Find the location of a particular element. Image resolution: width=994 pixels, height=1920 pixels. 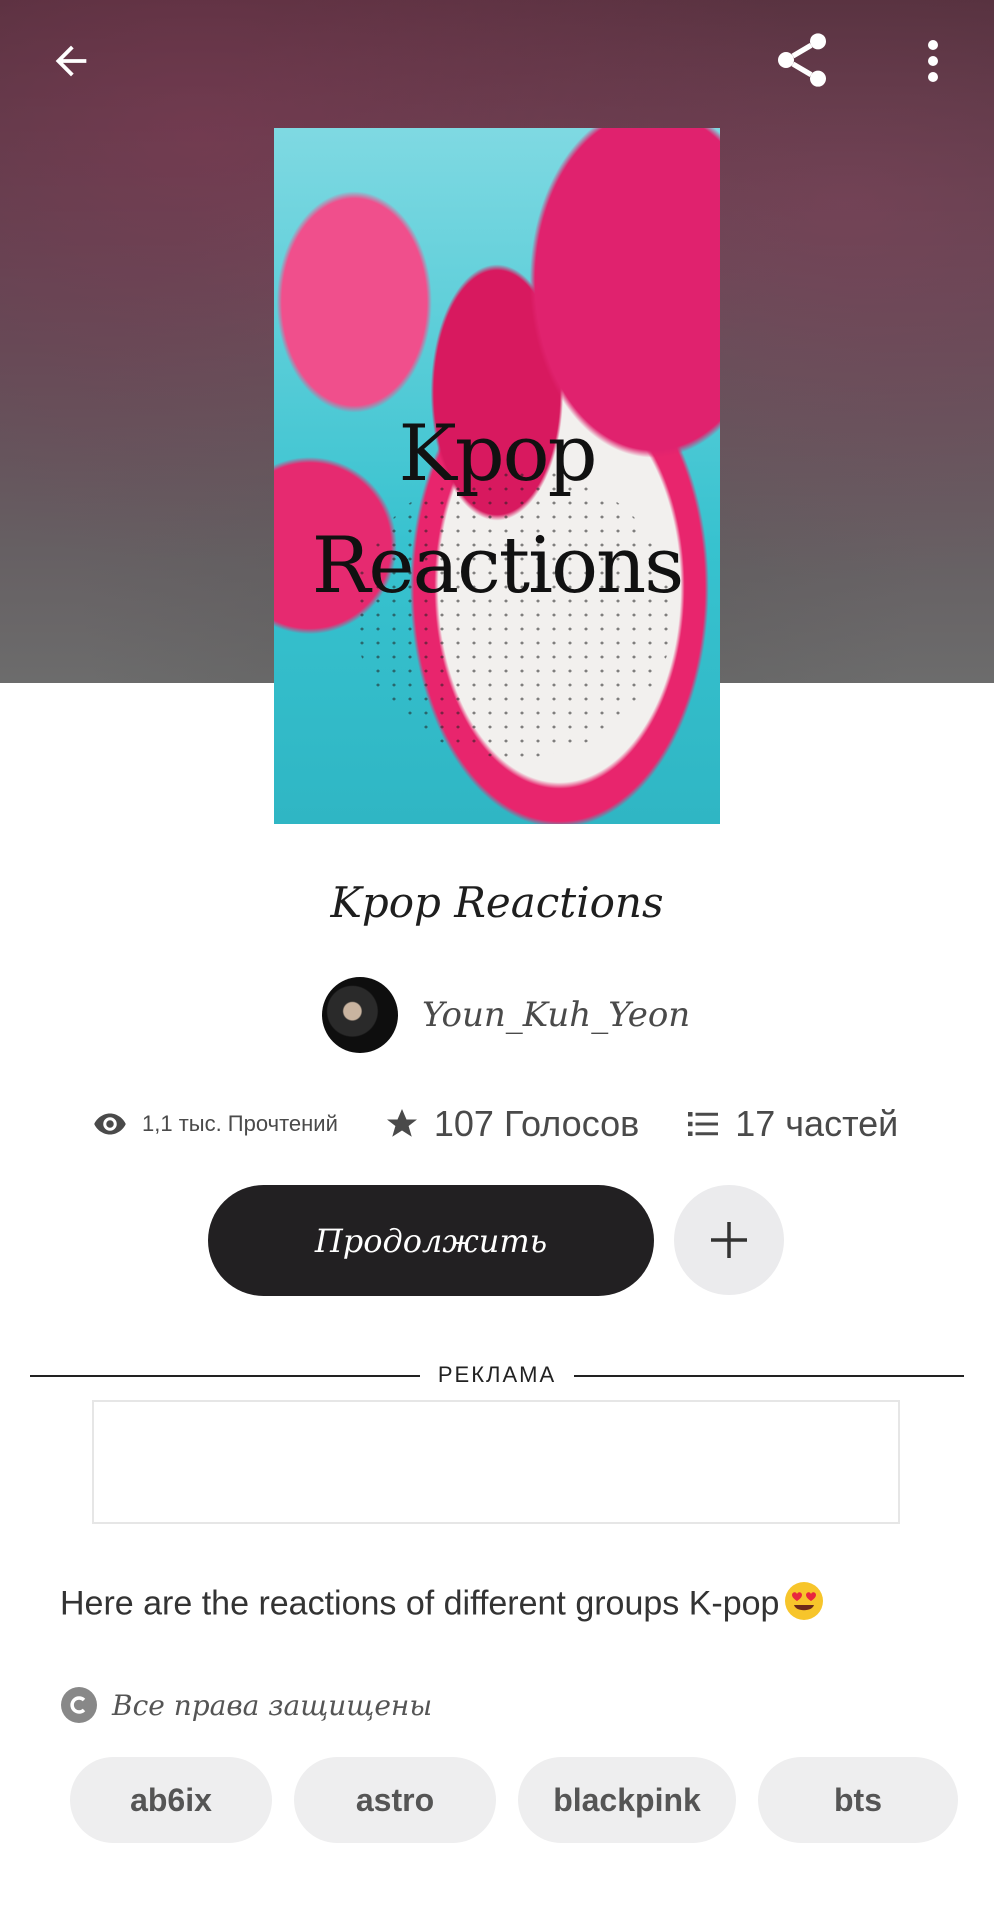

tag-chip: ab6ix is located at coordinates (171, 1800).